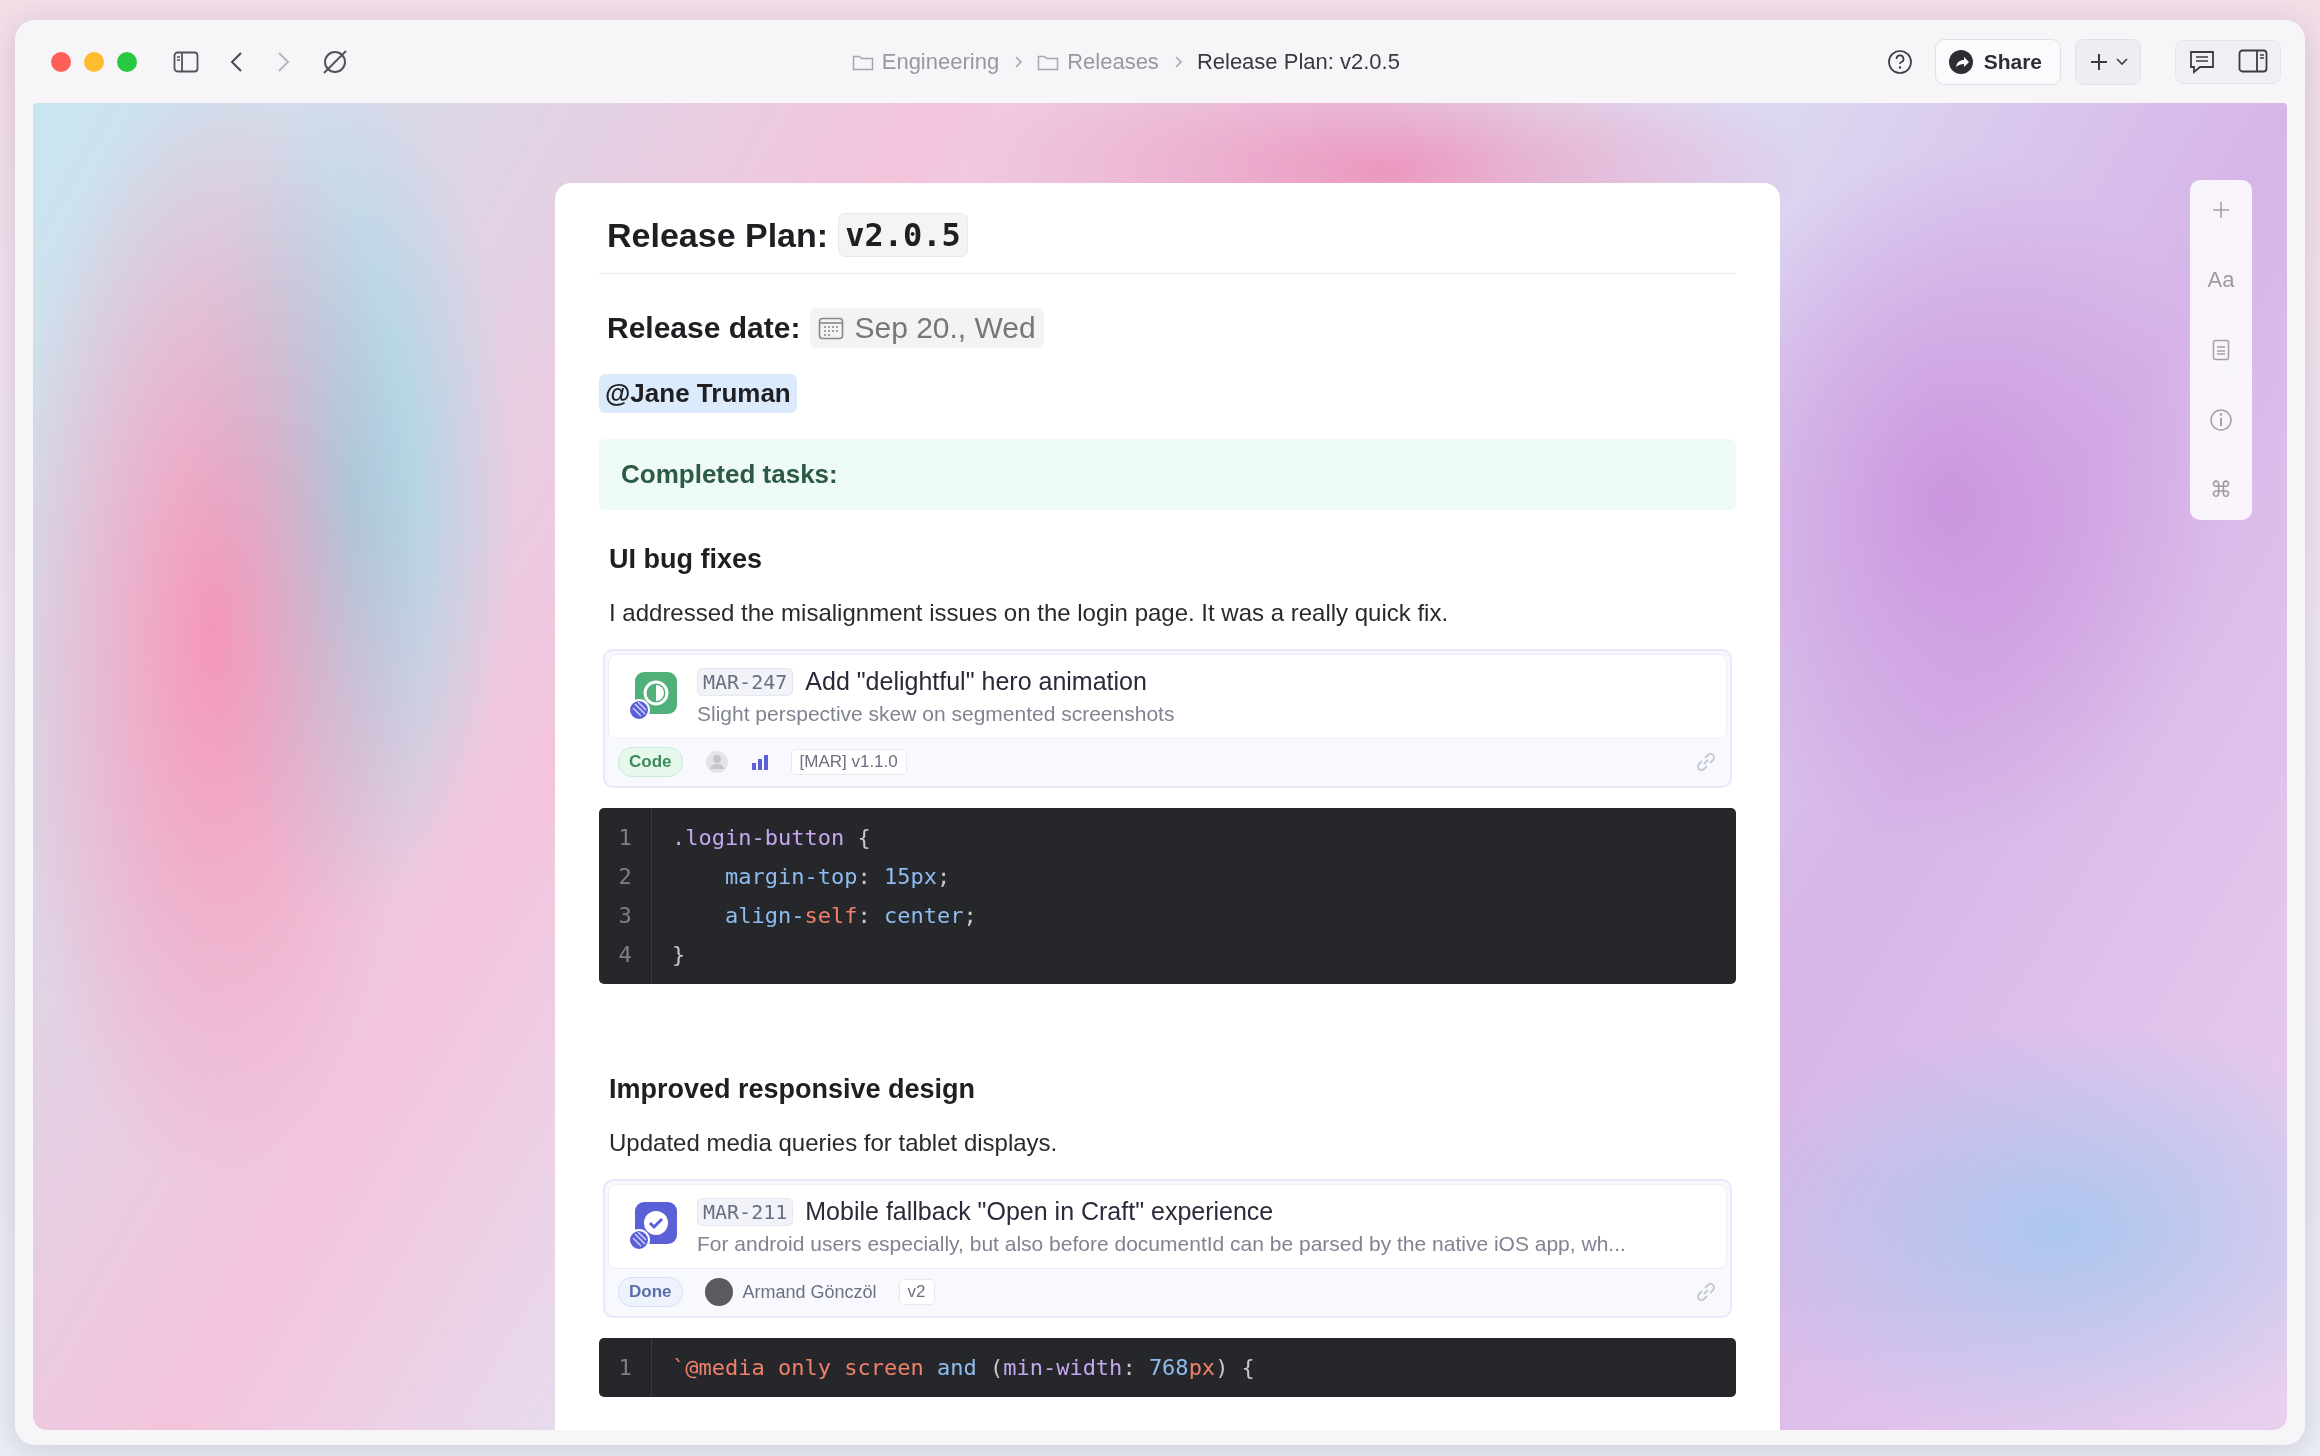 This screenshot has height=1456, width=2320. What do you see at coordinates (625, 877) in the screenshot?
I see `line-number: 2` at bounding box center [625, 877].